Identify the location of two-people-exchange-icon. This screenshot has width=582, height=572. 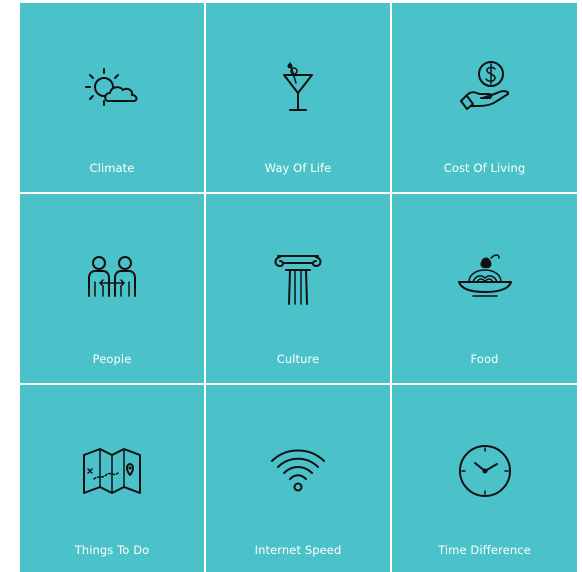
(112, 280).